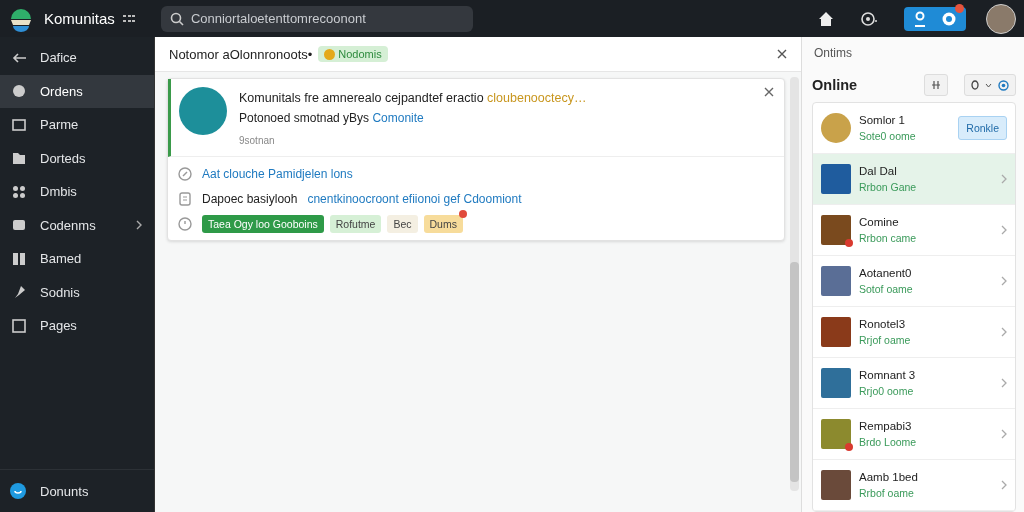  What do you see at coordinates (79, 18) in the screenshot?
I see `app-name: Komunitas` at bounding box center [79, 18].